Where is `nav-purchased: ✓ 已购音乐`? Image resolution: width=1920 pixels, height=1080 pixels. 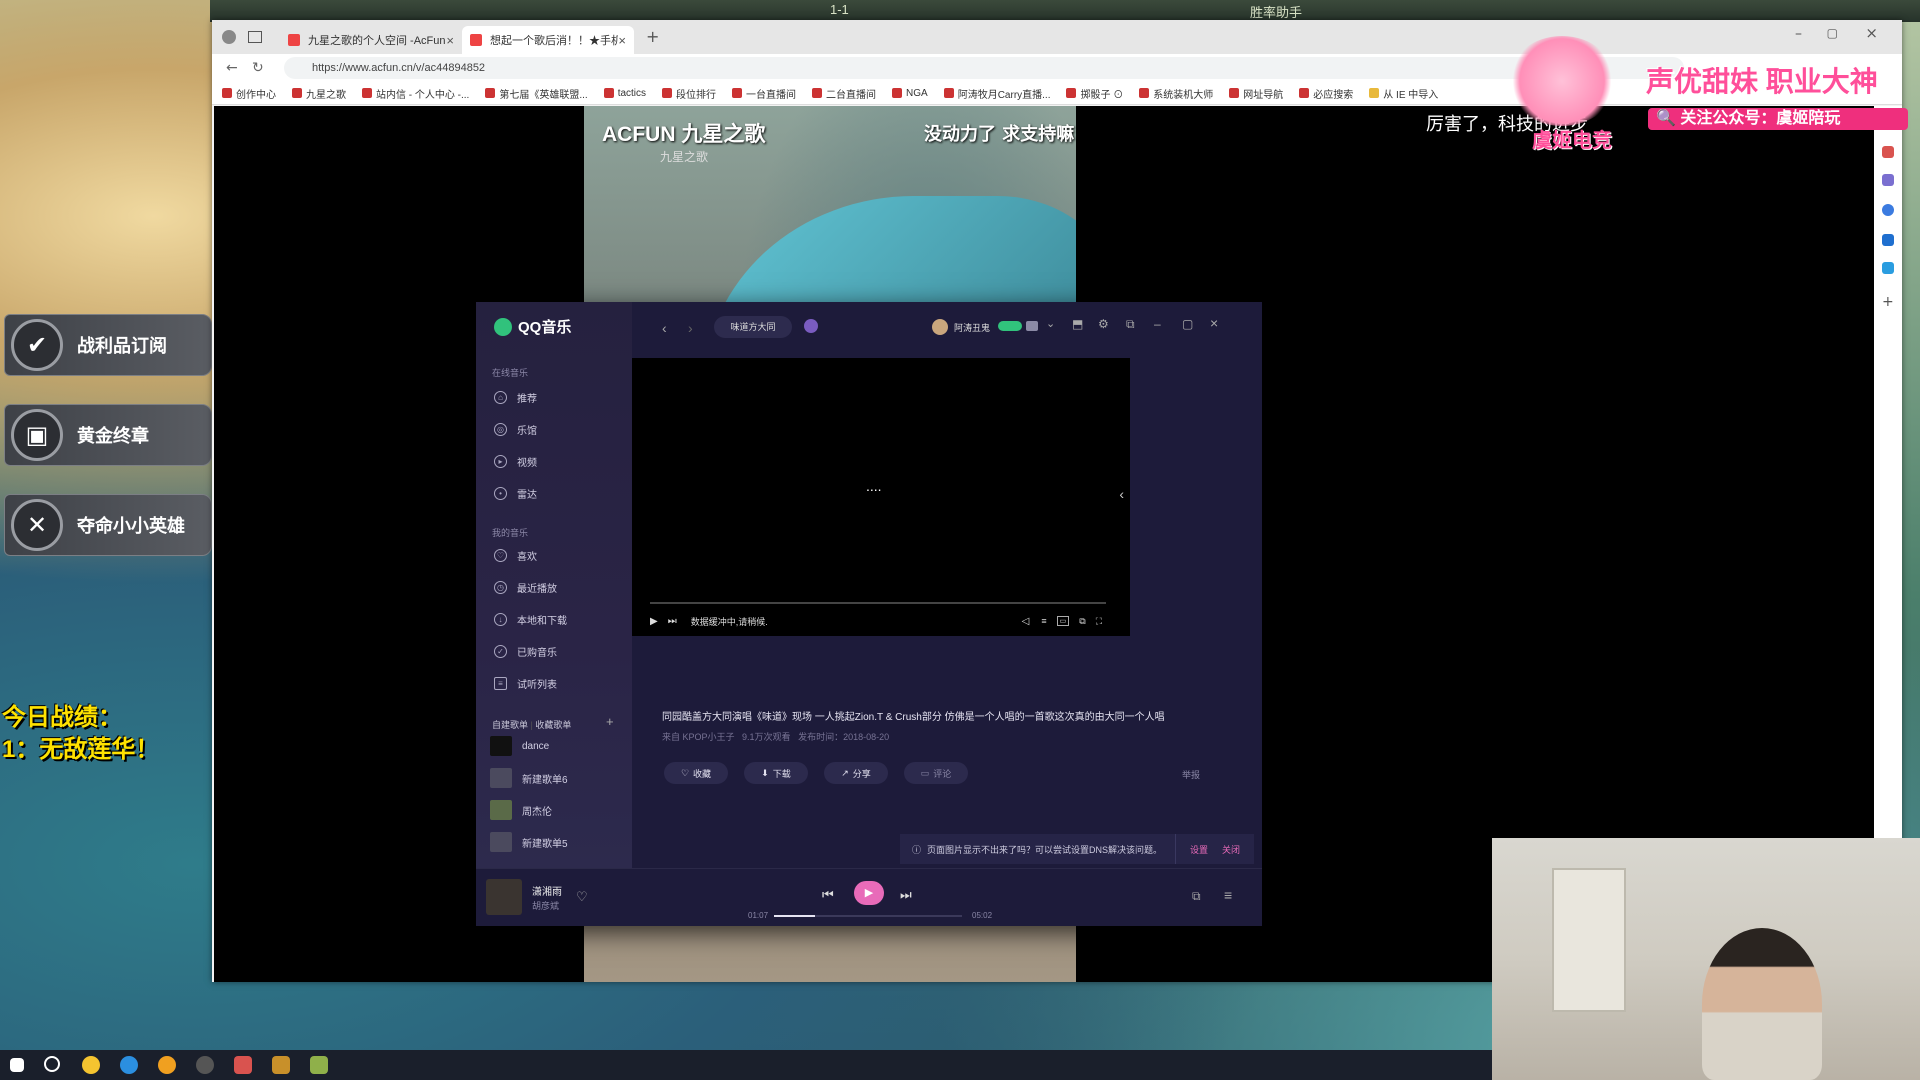
nav-purchased: ✓ 已购音乐 is located at coordinates (525, 651).